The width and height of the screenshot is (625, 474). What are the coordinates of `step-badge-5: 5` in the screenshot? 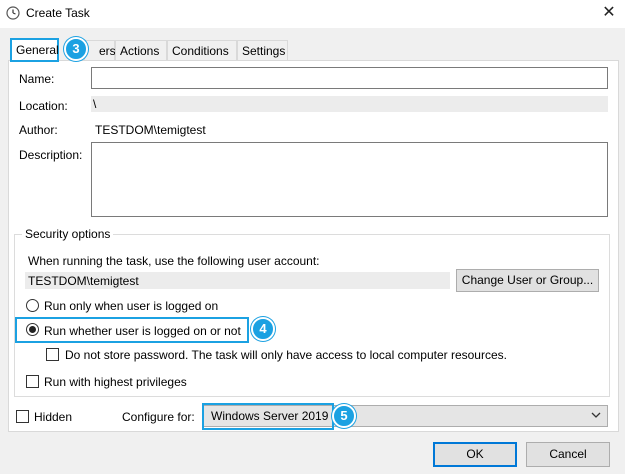 It's located at (344, 416).